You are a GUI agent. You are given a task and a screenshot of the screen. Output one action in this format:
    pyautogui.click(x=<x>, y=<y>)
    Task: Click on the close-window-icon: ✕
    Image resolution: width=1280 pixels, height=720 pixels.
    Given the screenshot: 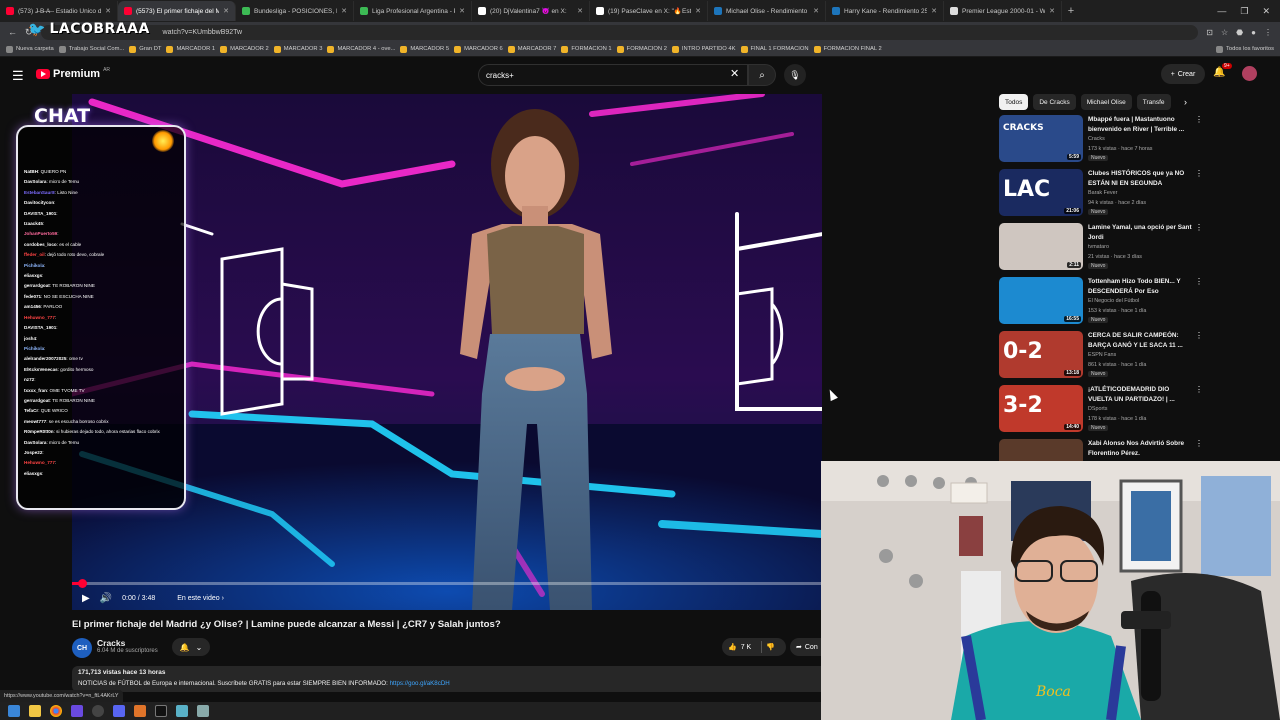 What is the action you would take?
    pyautogui.click(x=1266, y=11)
    